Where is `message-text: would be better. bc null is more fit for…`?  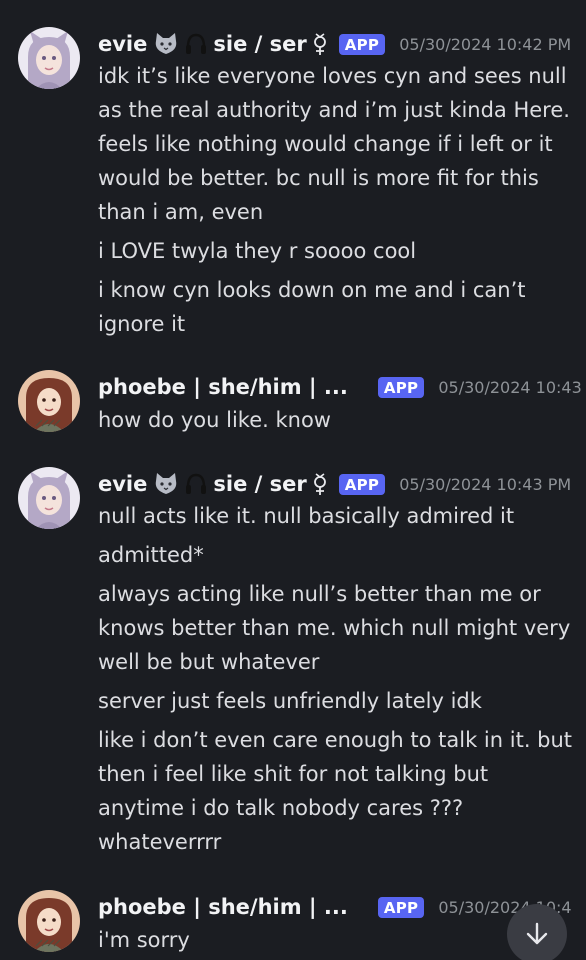
message-text: would be better. bc null is more fit for… is located at coordinates (318, 178).